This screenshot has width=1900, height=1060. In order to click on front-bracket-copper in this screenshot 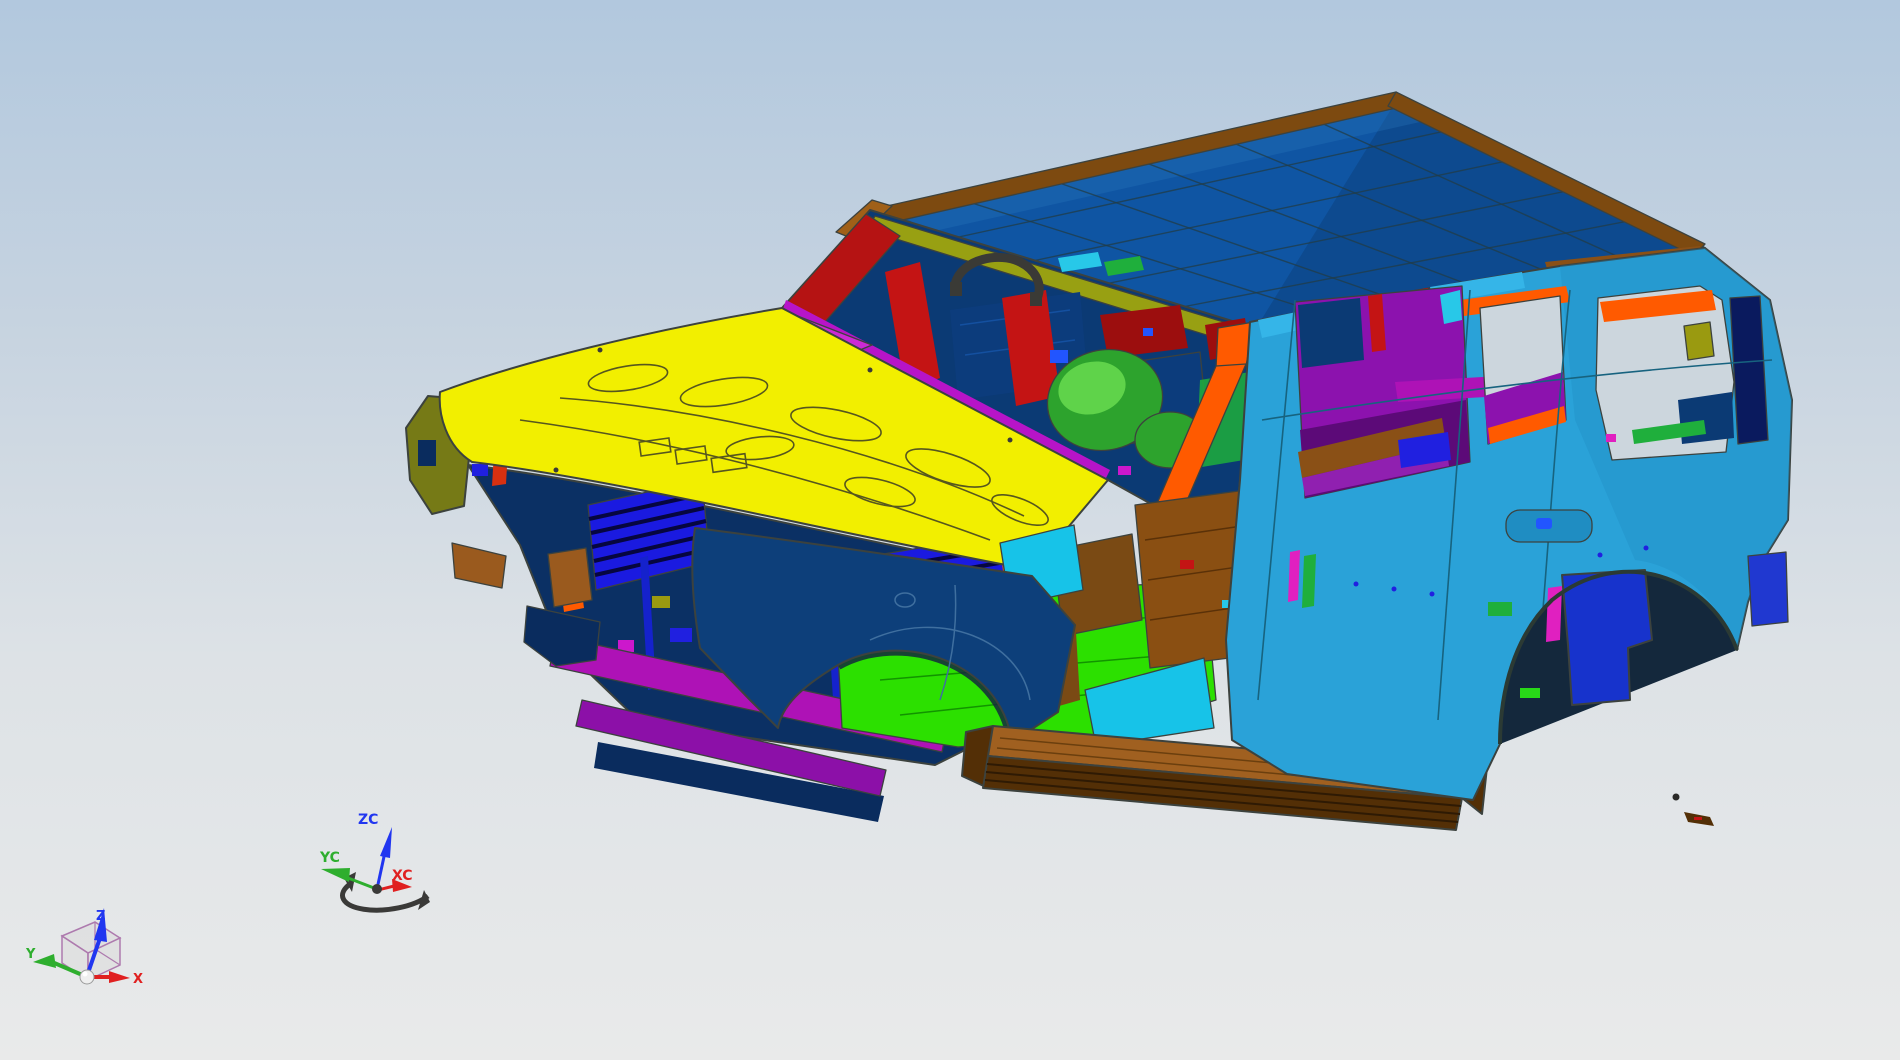, I will do `click(479, 565)`.